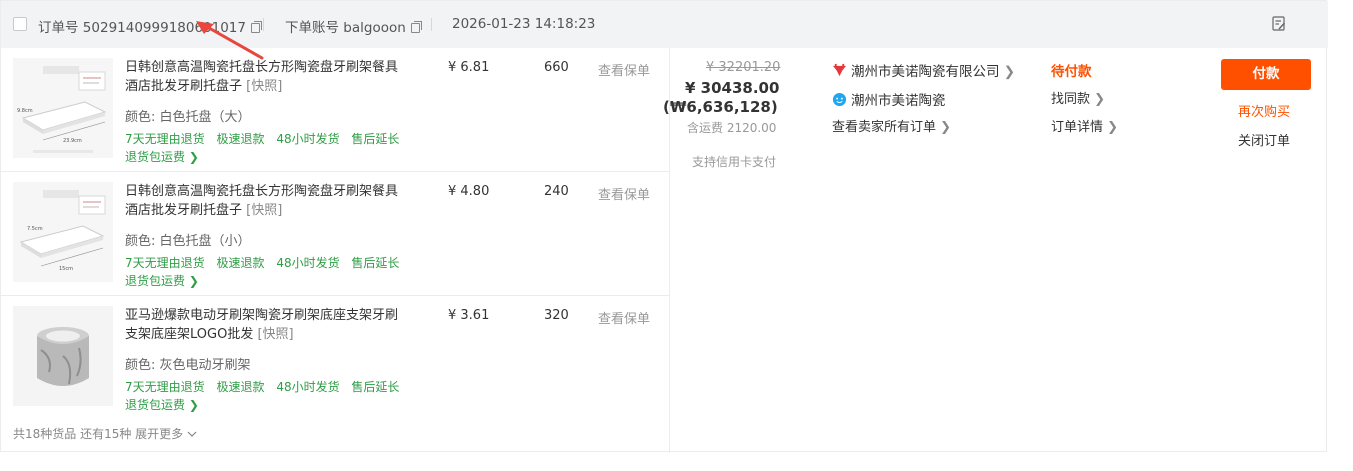 The width and height of the screenshot is (1353, 471). Describe the element at coordinates (1071, 72) in the screenshot. I see `order-status: 待付款` at that location.